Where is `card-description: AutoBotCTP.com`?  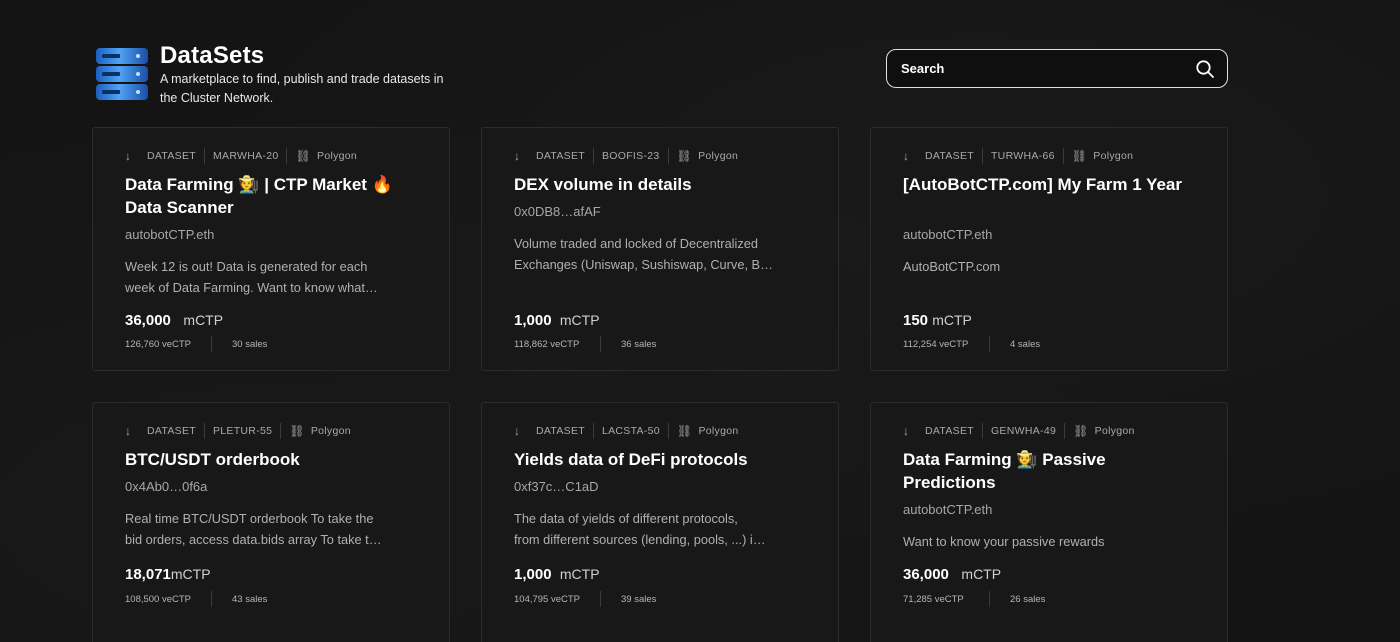
card-description: AutoBotCTP.com is located at coordinates (952, 266).